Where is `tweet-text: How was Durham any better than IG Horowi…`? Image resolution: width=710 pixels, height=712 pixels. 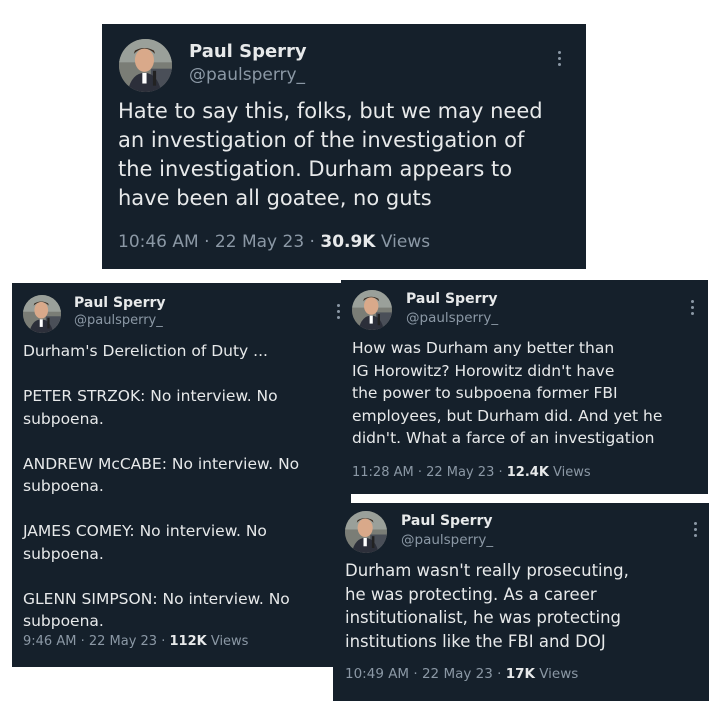
tweet-text: How was Durham any better than IG Horowi… is located at coordinates (507, 393).